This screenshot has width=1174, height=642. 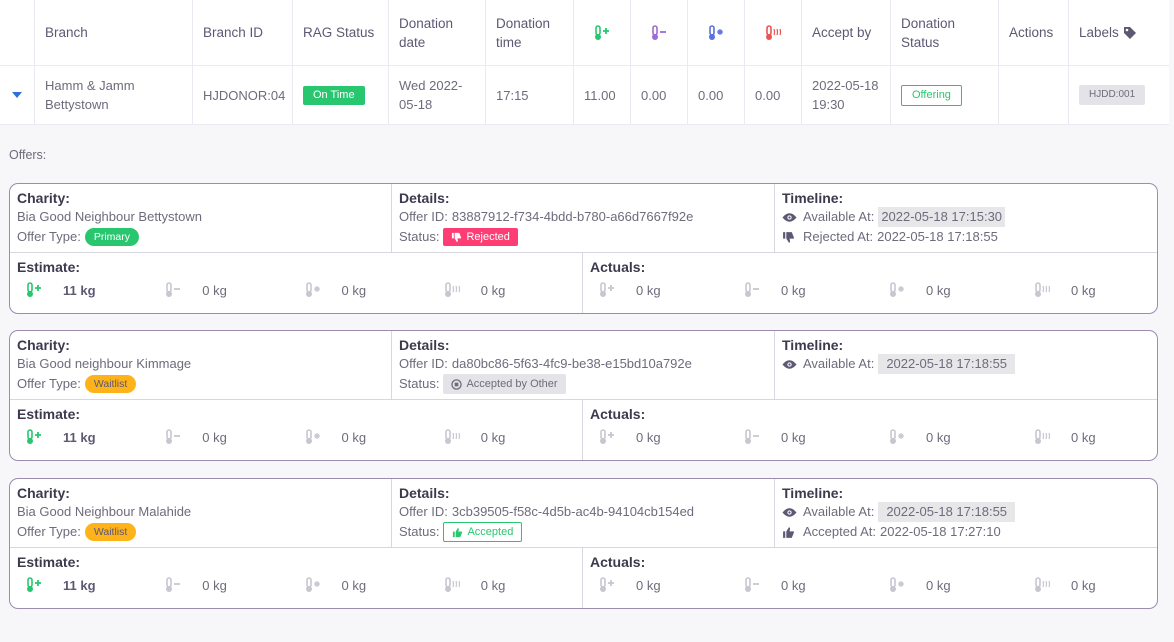 What do you see at coordinates (530, 32) in the screenshot?
I see `header-donation-time: Donation time` at bounding box center [530, 32].